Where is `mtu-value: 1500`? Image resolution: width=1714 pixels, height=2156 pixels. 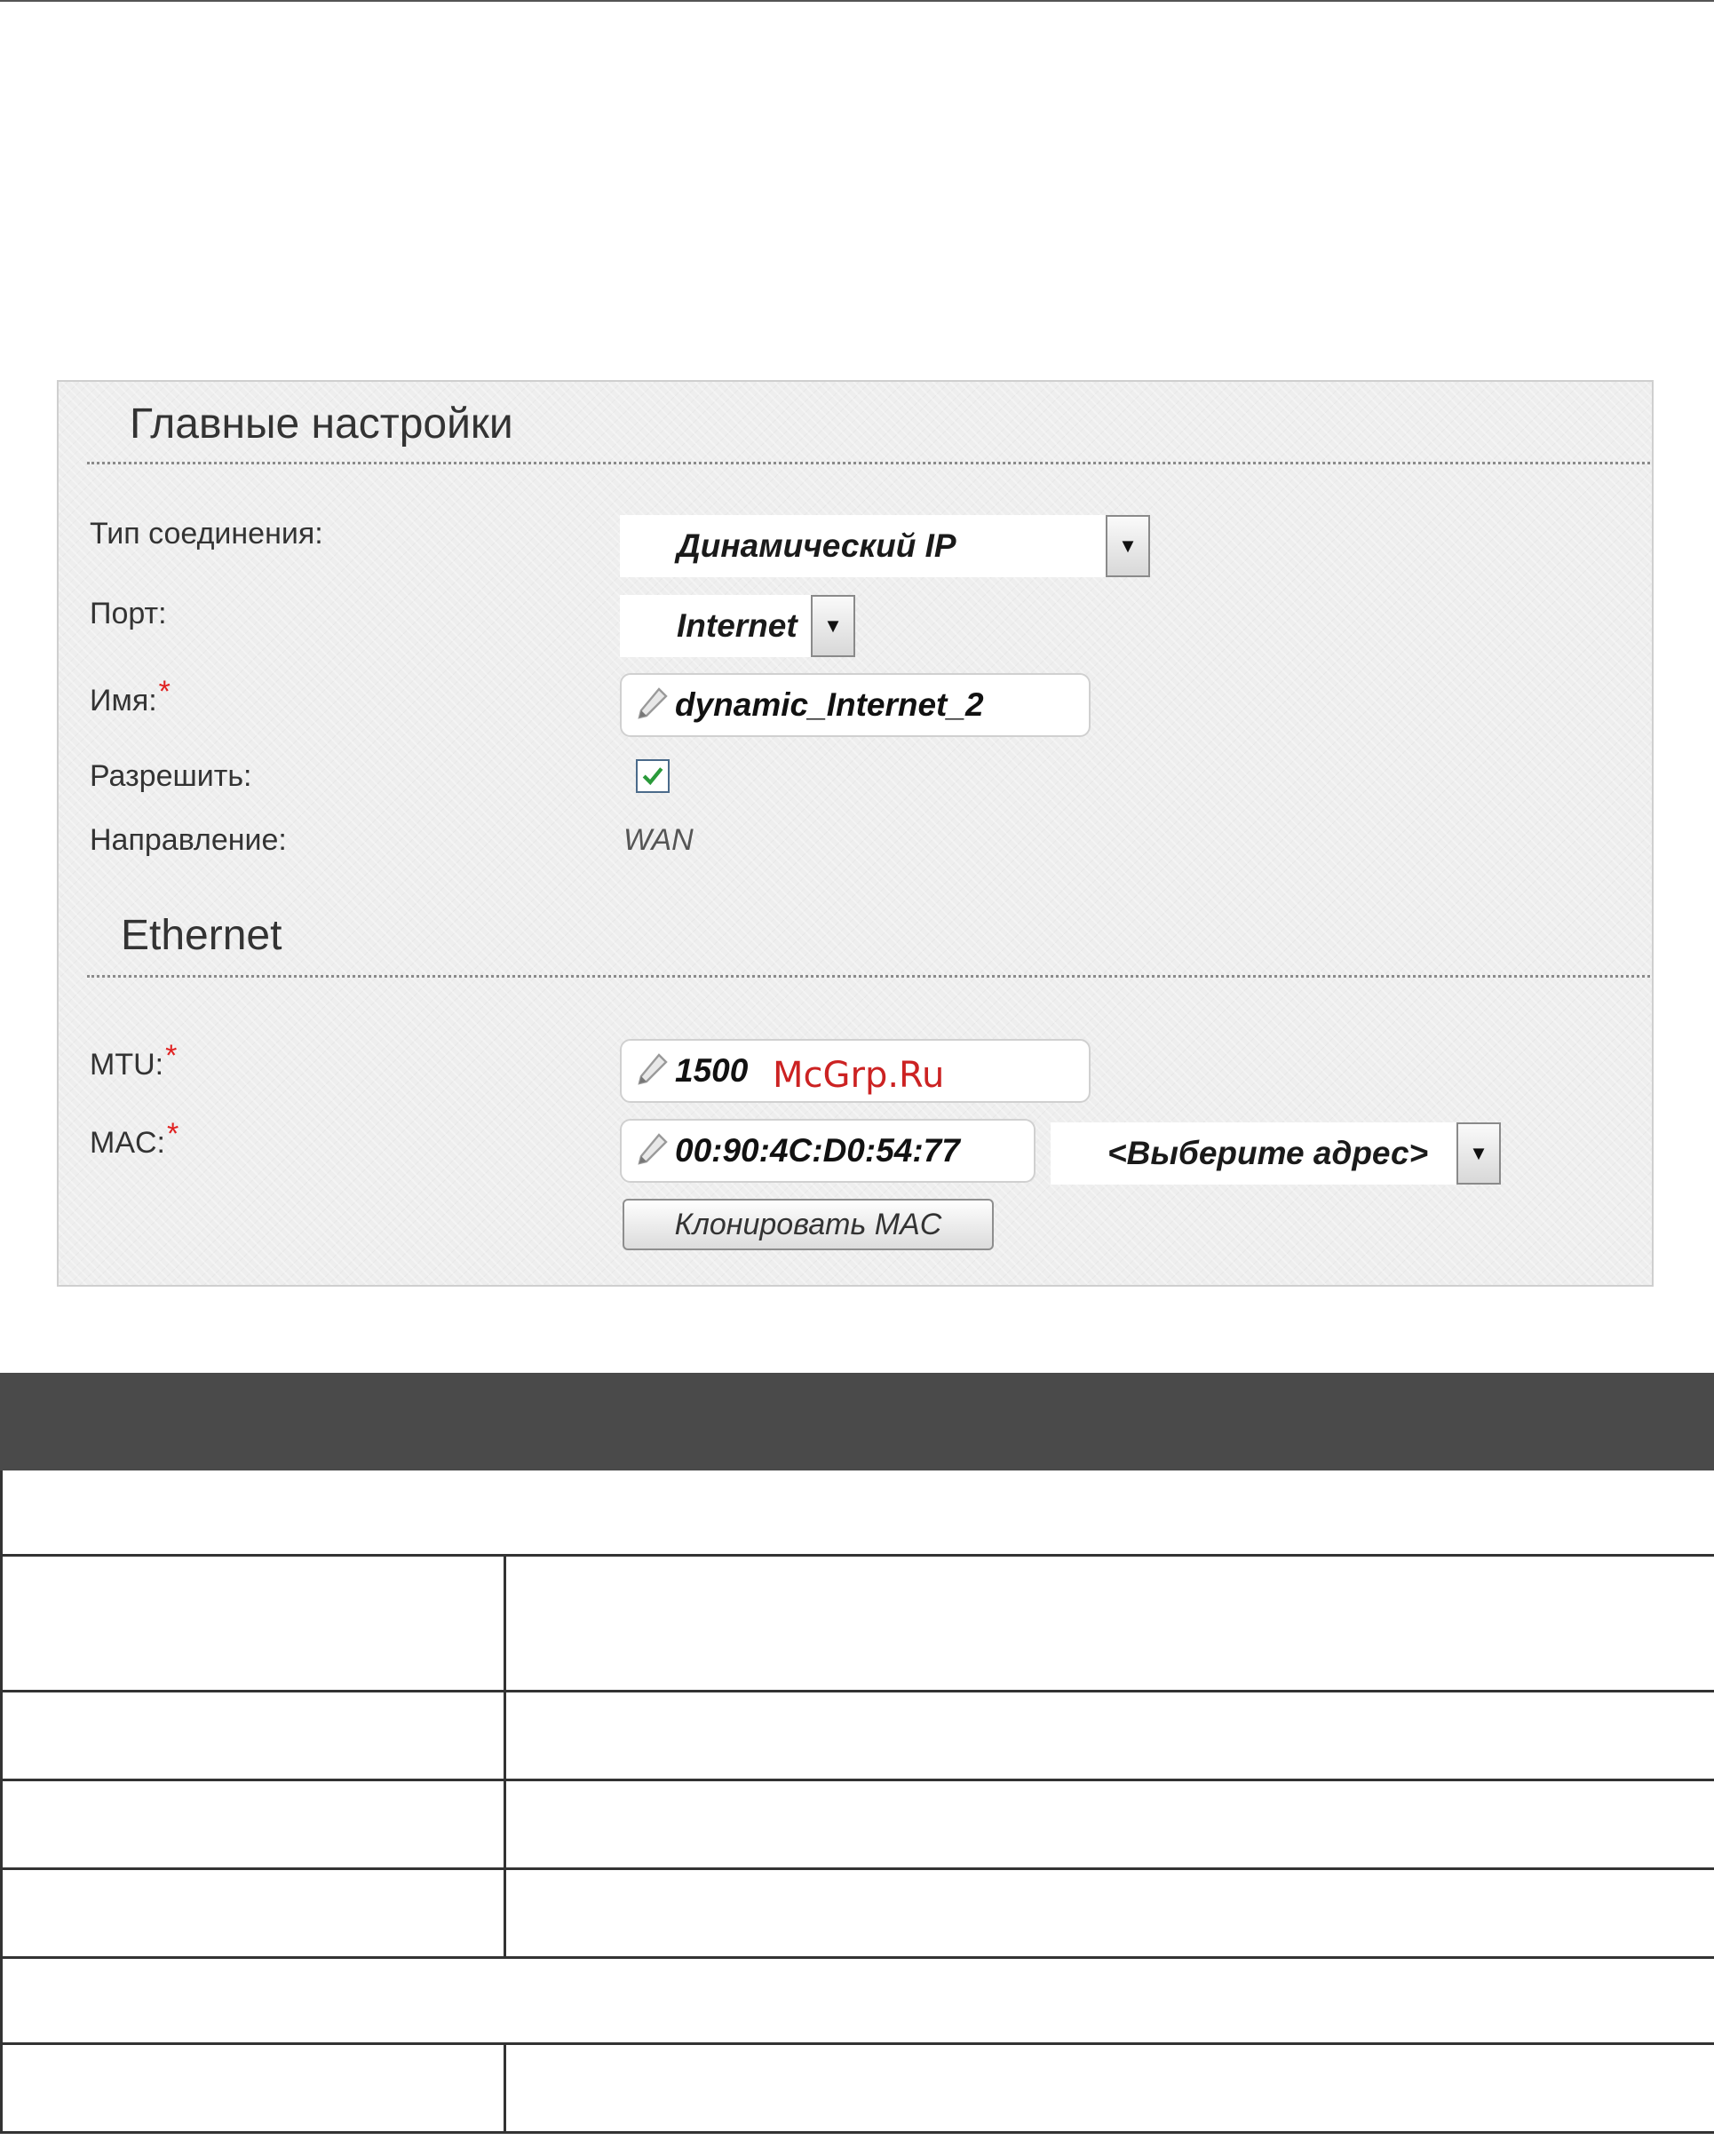
mtu-value: 1500 is located at coordinates (712, 1070).